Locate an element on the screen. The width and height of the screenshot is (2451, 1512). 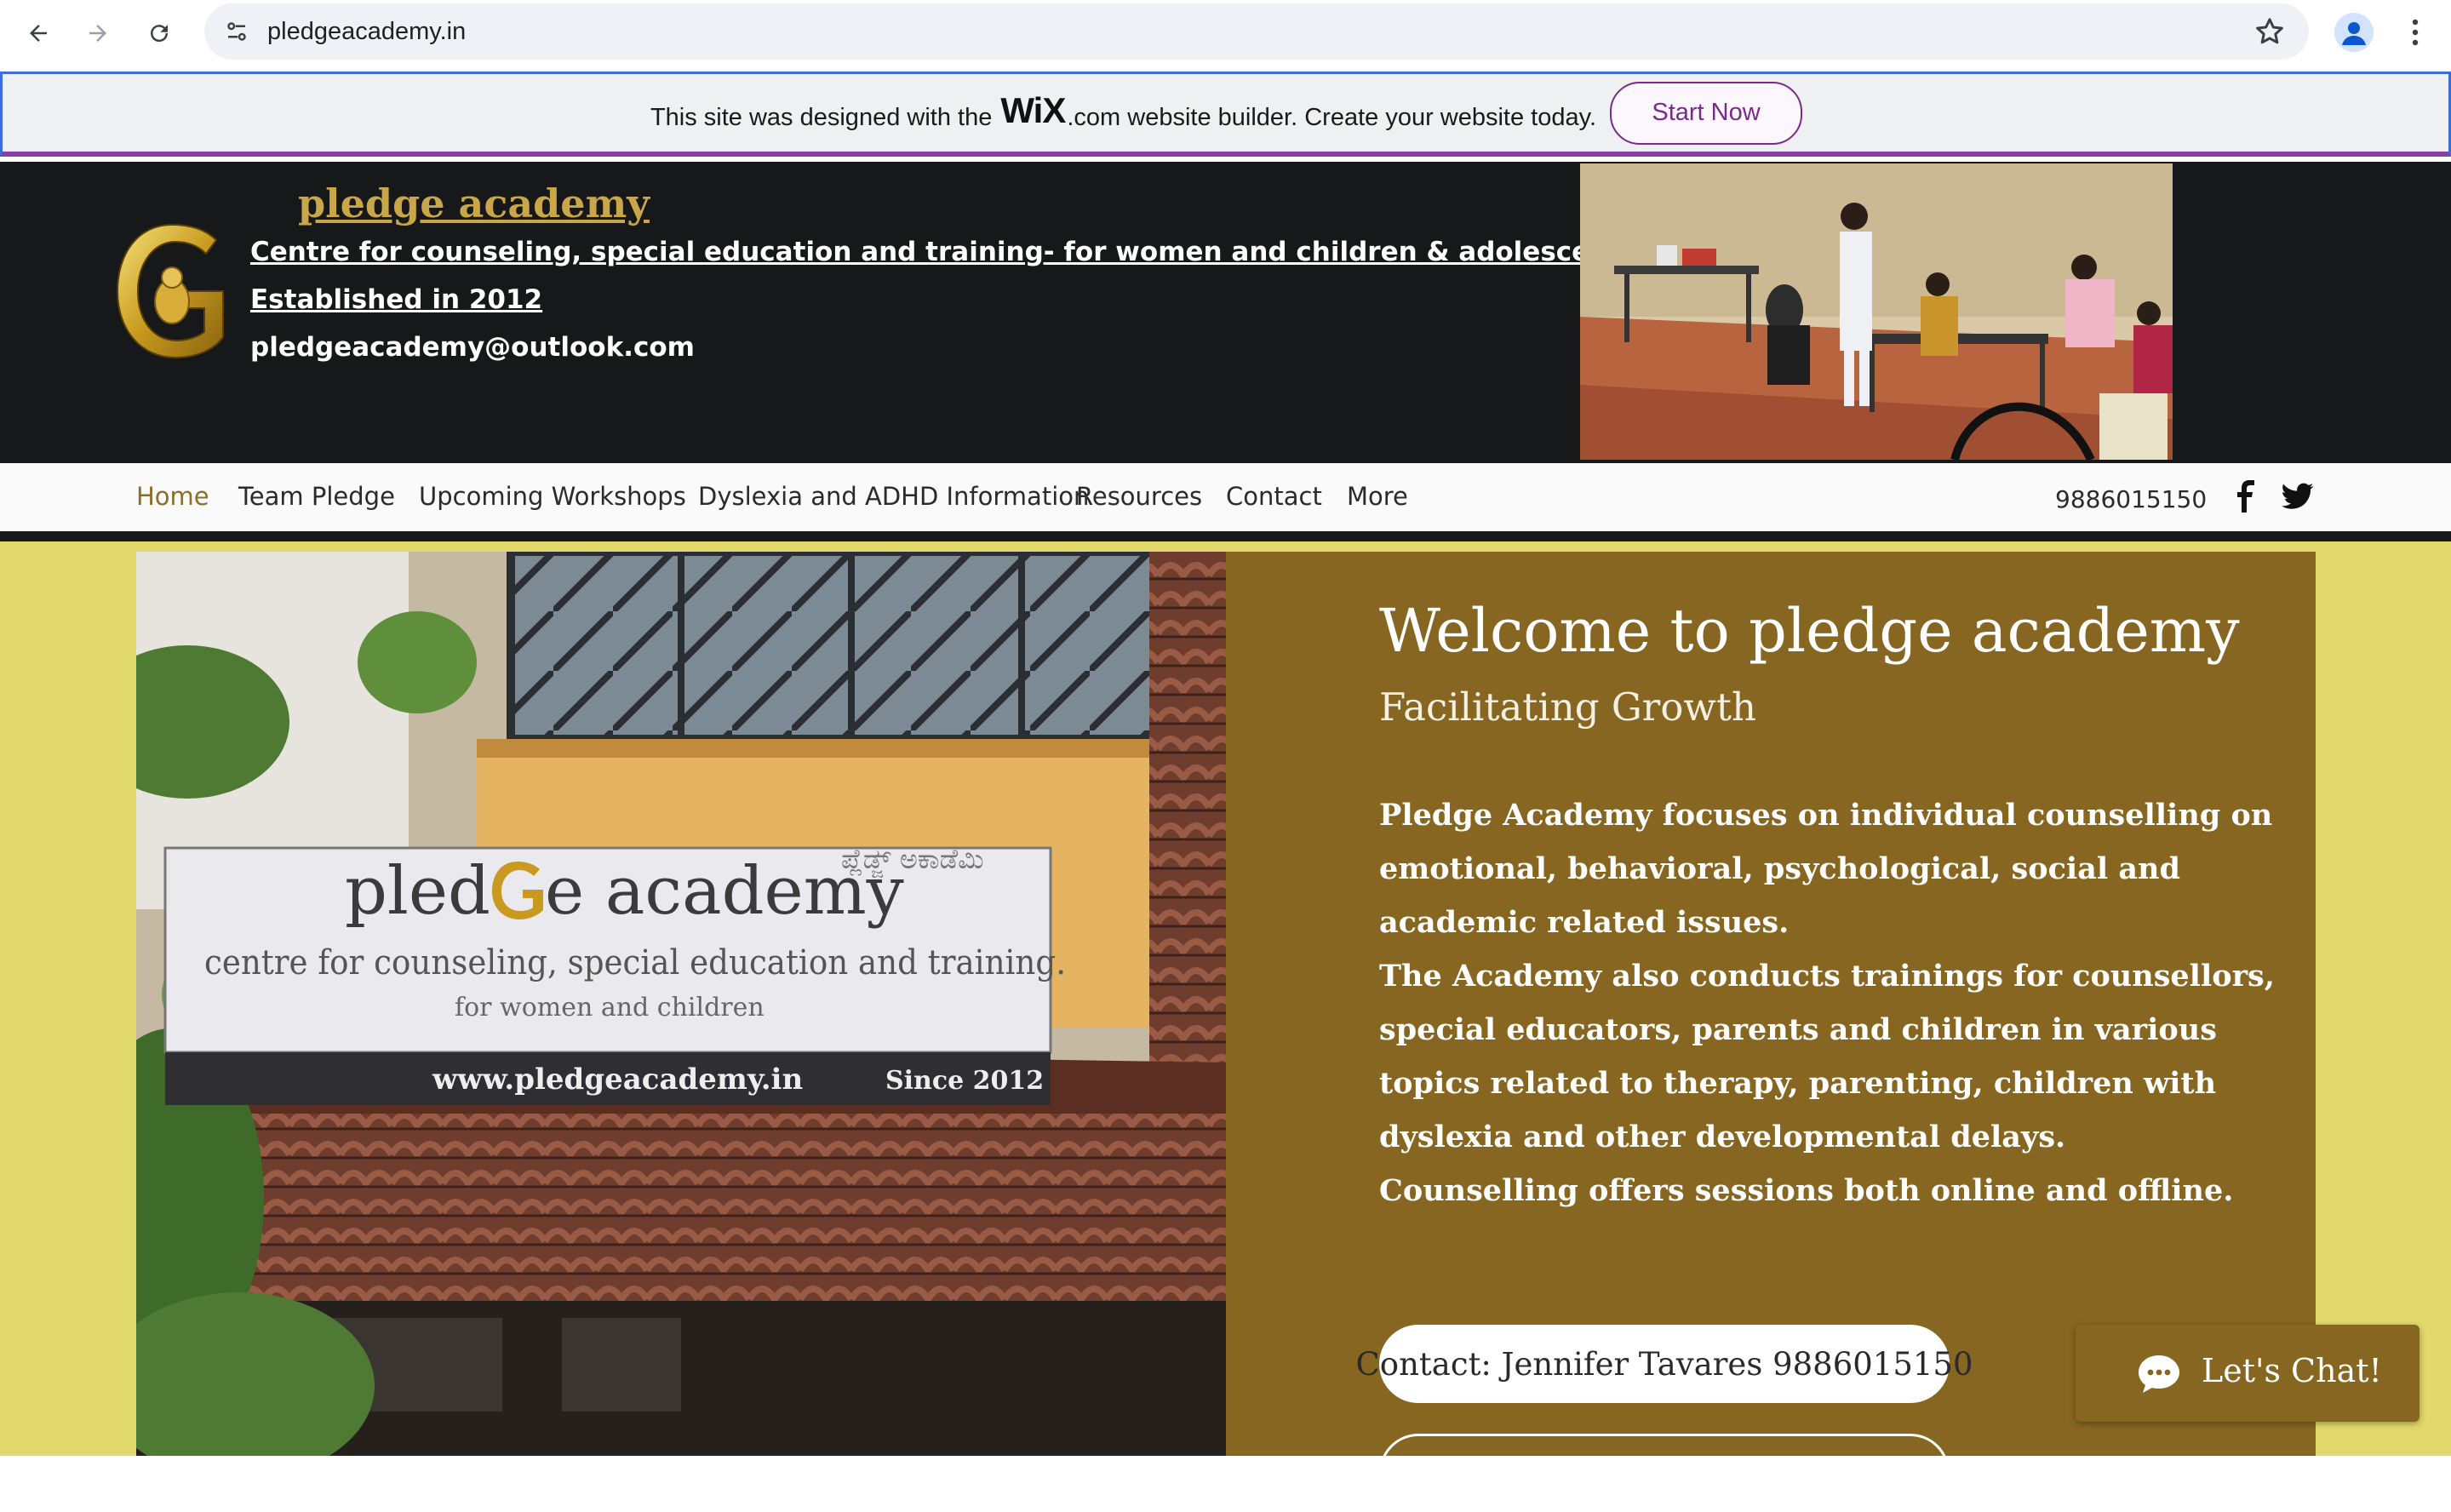
facebook-icon is located at coordinates (2246, 497).